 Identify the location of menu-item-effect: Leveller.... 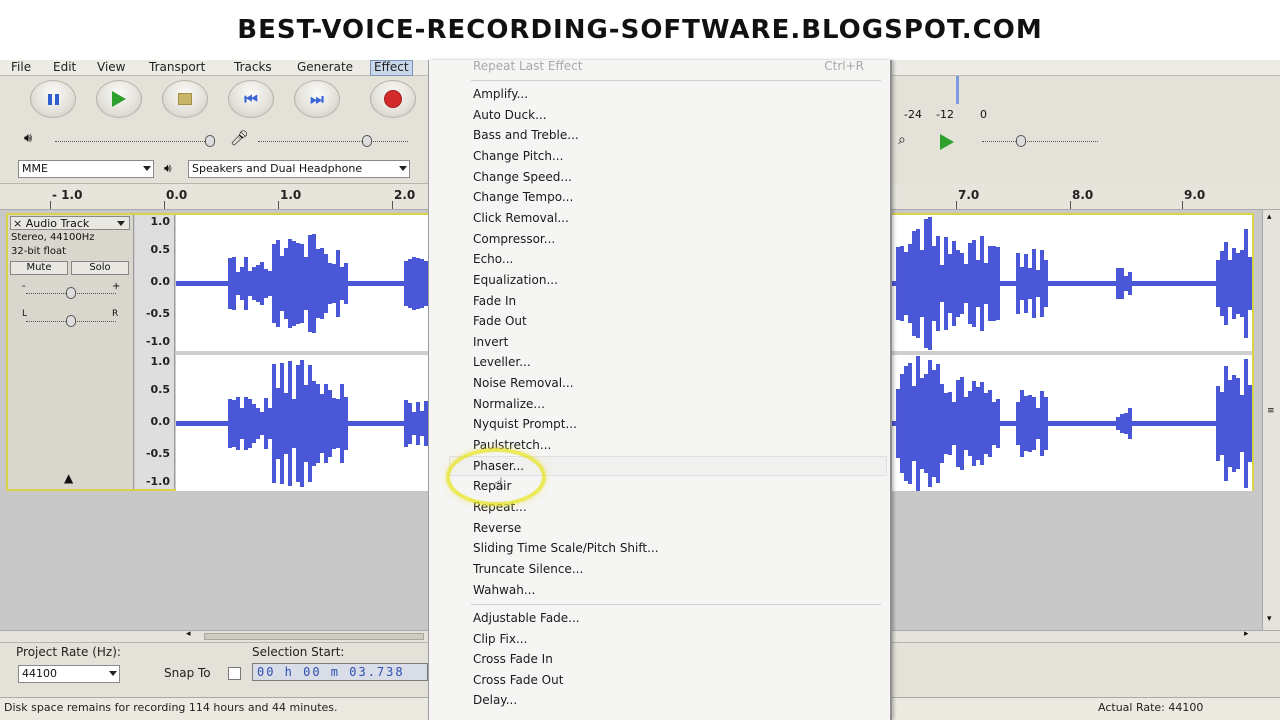
(502, 362).